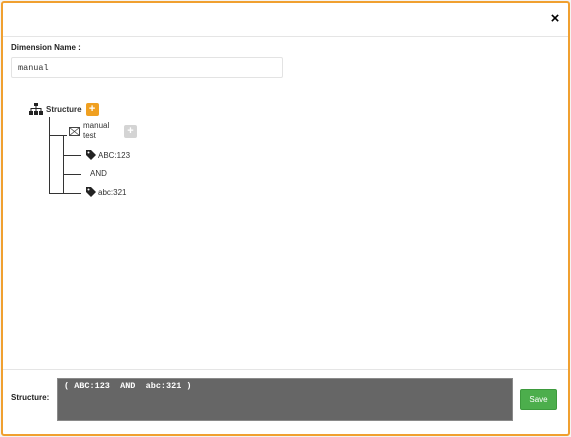  What do you see at coordinates (147, 67) in the screenshot?
I see `dimension-name-input` at bounding box center [147, 67].